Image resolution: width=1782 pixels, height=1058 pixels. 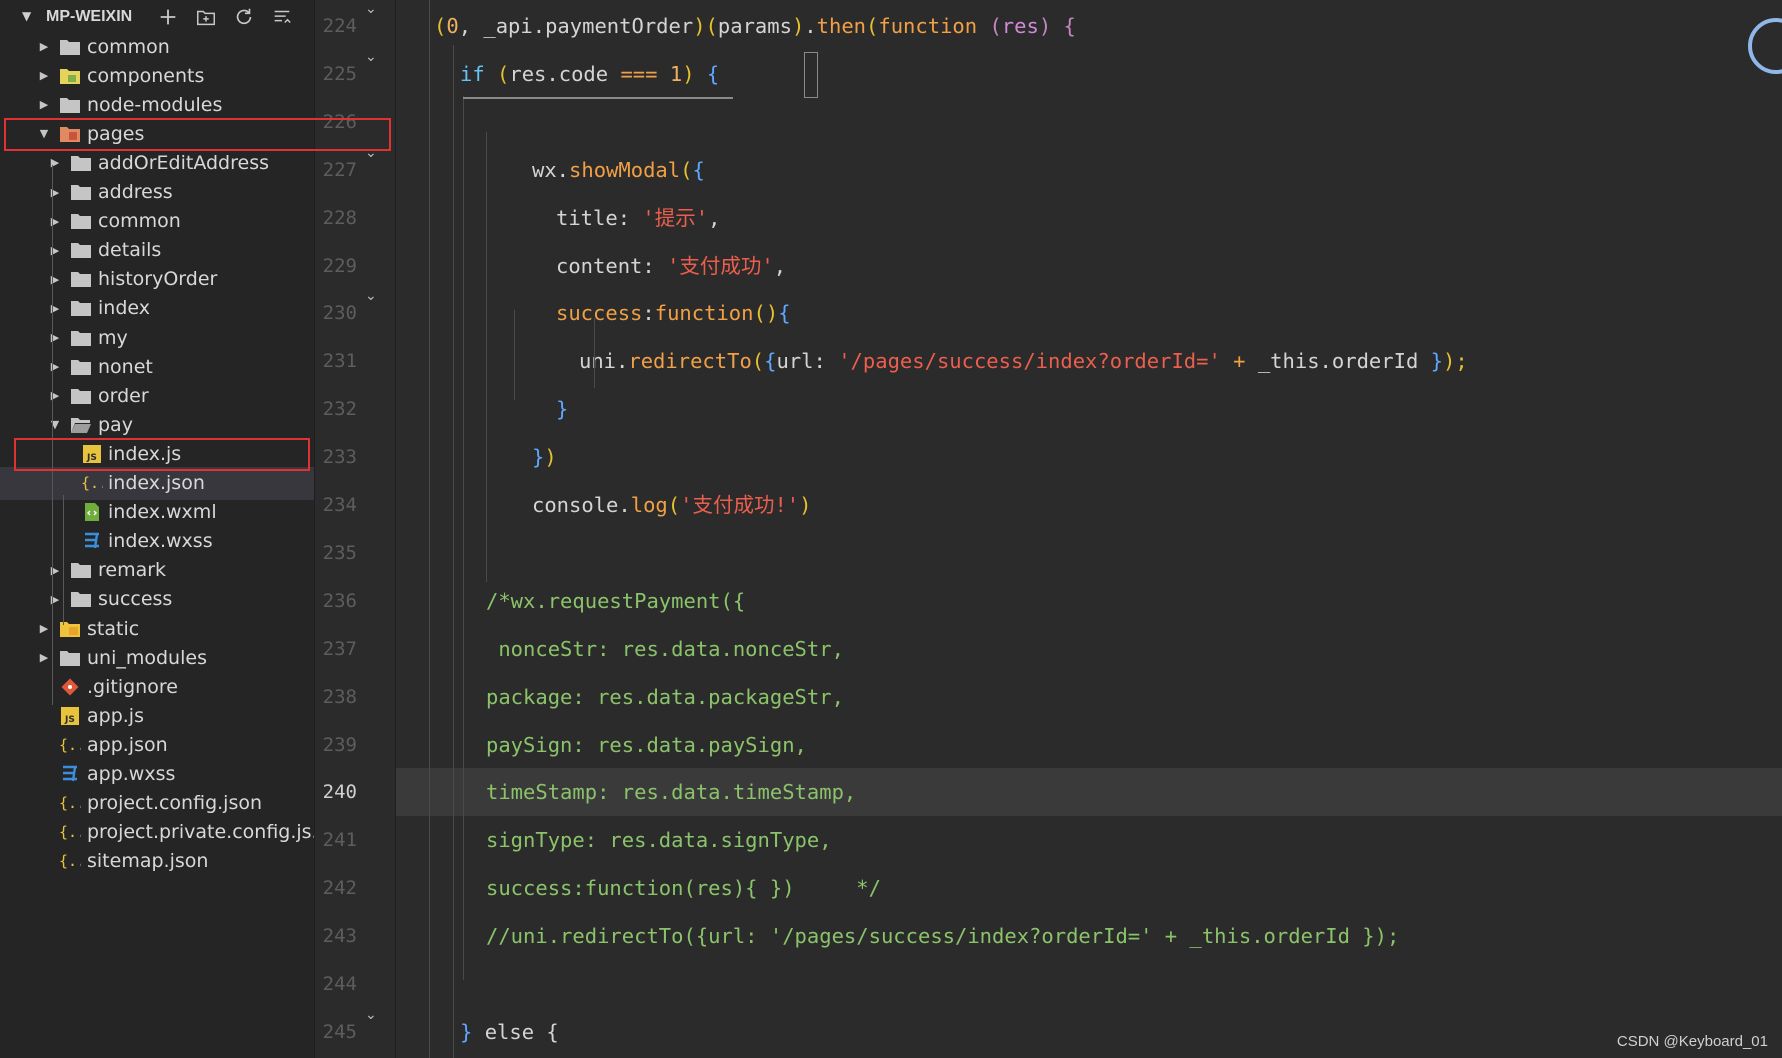 I want to click on tree-file: JS app.js, so click(x=157, y=715).